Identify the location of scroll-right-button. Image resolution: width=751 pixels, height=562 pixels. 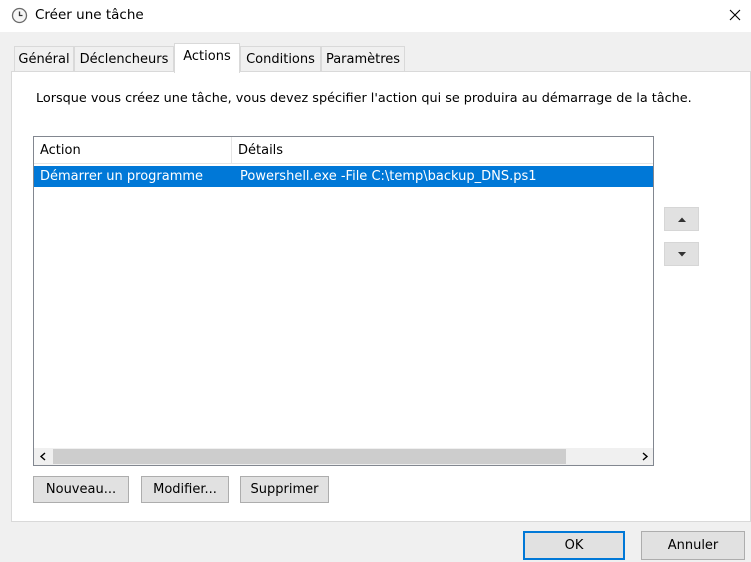
(644, 456).